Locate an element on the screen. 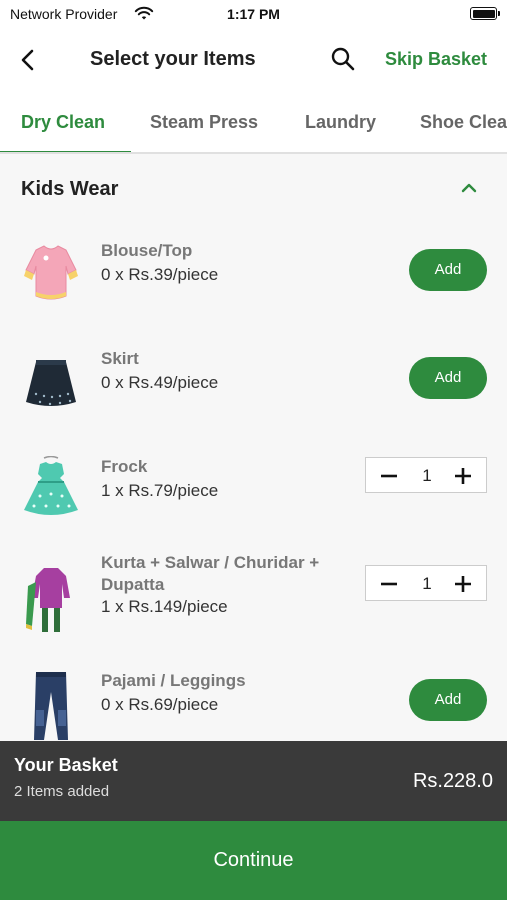 This screenshot has width=507, height=900. skip-basket-button: Skip Basket is located at coordinates (436, 59).